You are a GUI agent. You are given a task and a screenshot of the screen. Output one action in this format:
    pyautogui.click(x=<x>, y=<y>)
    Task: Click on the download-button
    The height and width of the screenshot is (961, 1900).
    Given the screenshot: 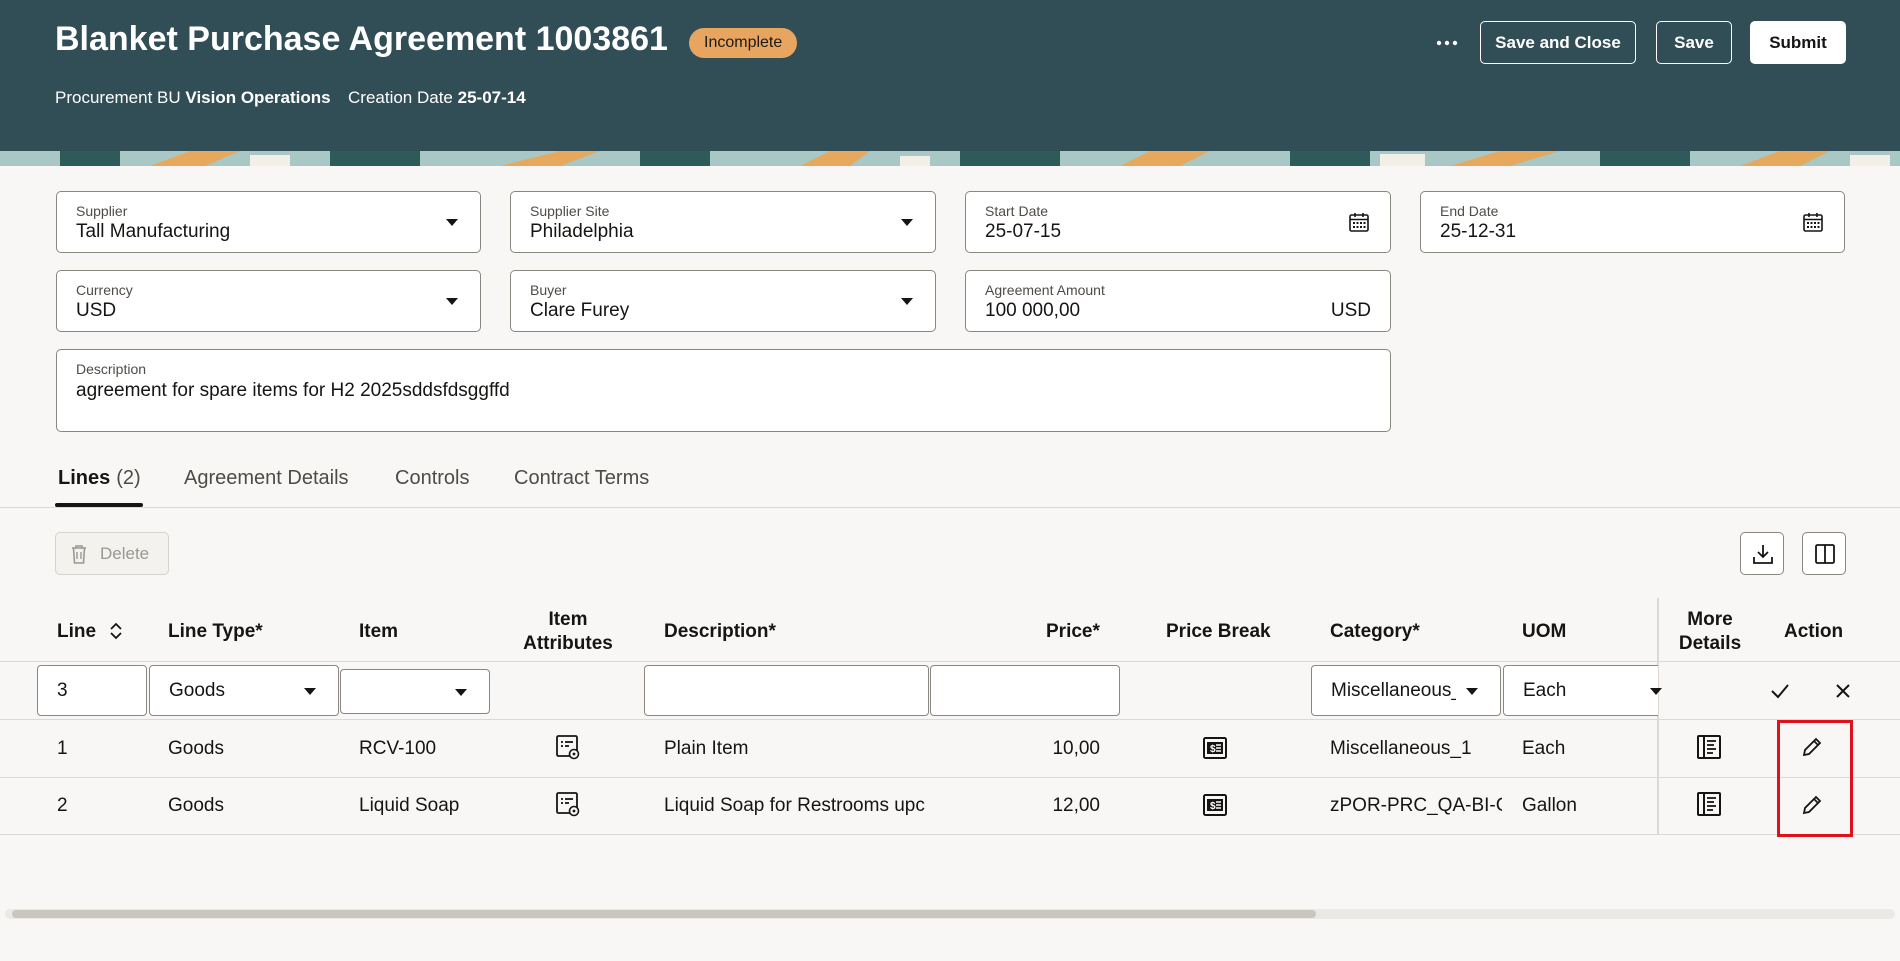 What is the action you would take?
    pyautogui.click(x=1762, y=553)
    